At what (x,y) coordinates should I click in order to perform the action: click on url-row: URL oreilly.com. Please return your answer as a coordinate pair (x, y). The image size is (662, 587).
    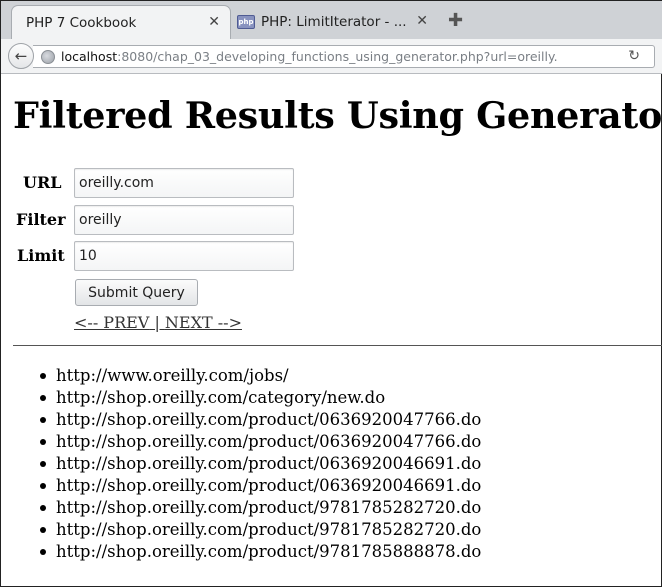
    Looking at the image, I should click on (161, 183).